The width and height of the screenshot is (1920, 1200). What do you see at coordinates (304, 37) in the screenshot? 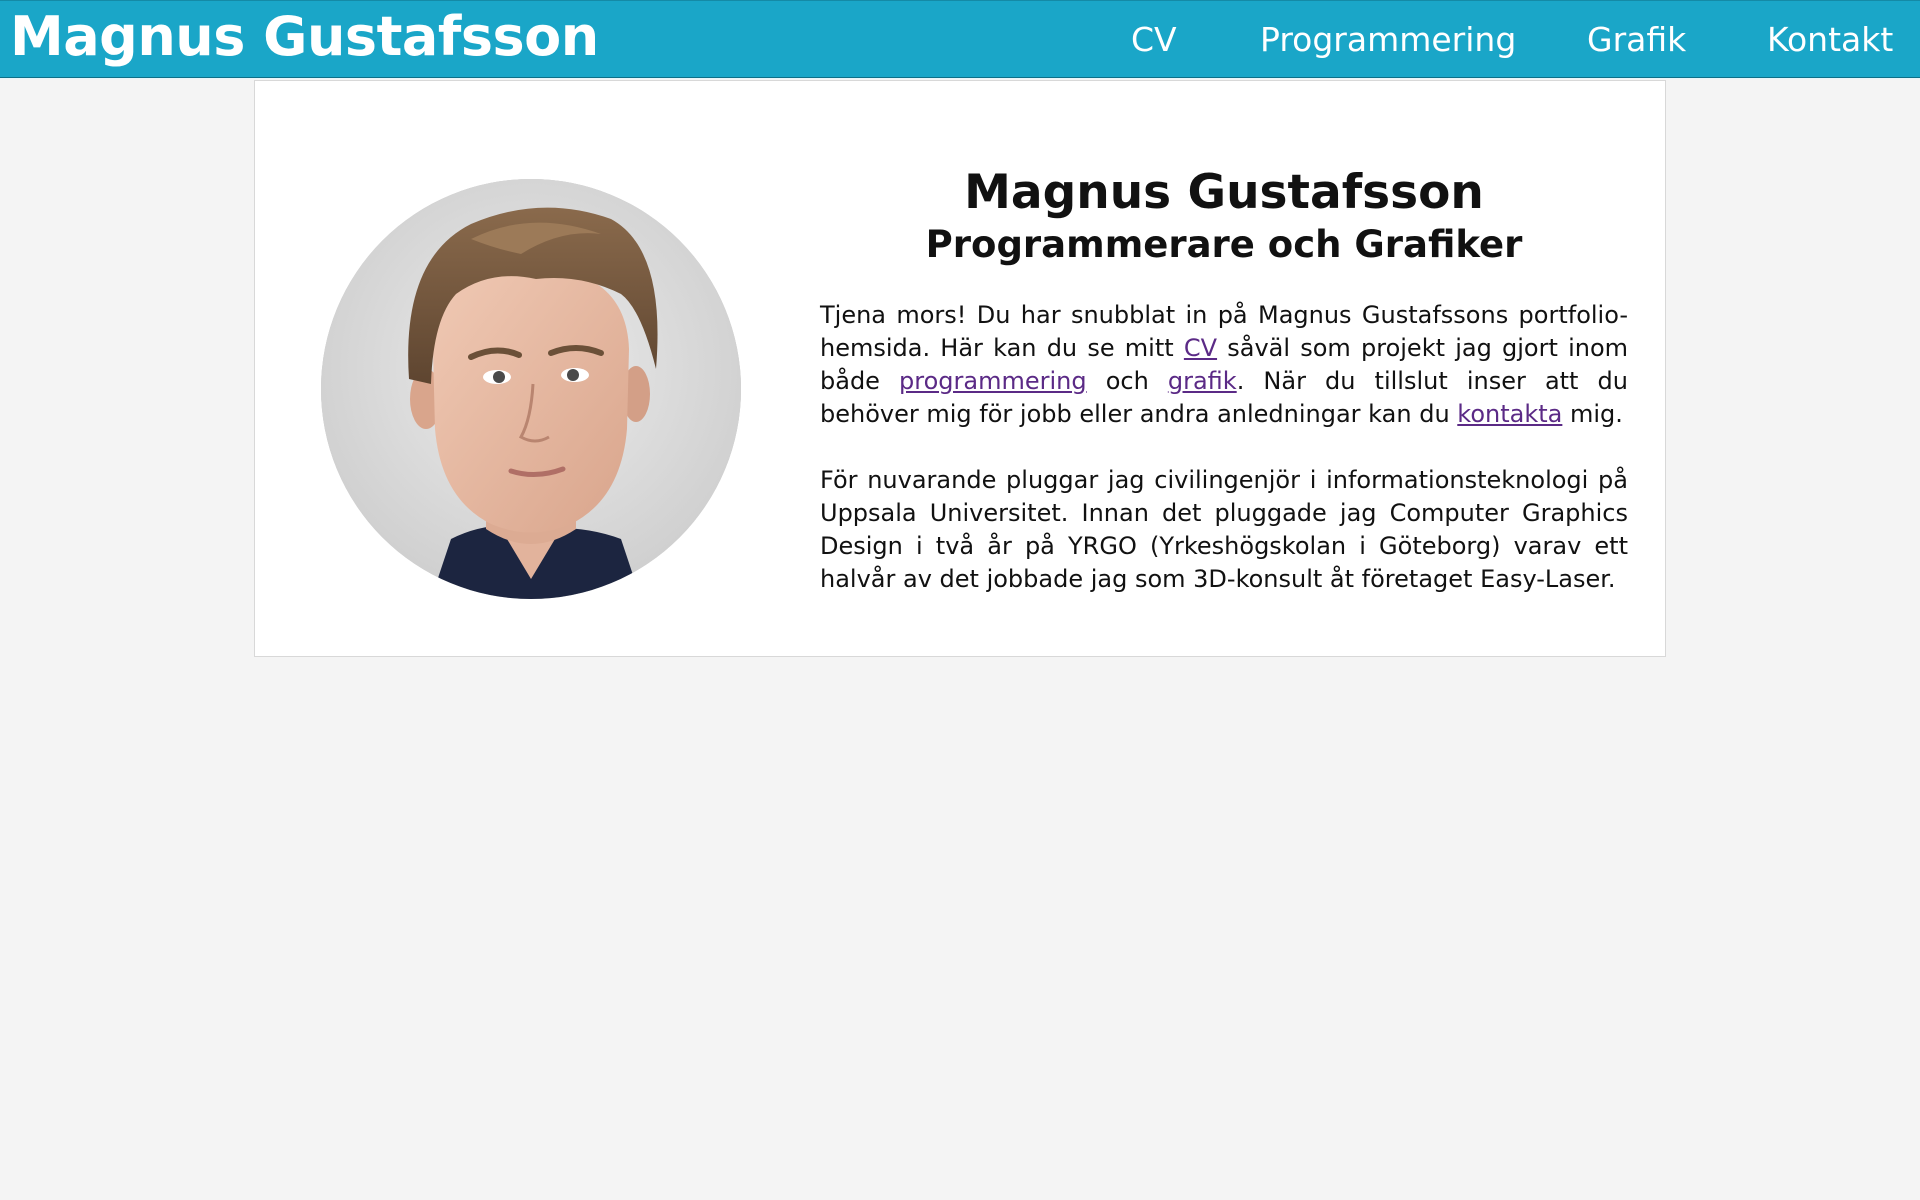
I see `site-title-link: Magnus Gustafsson` at bounding box center [304, 37].